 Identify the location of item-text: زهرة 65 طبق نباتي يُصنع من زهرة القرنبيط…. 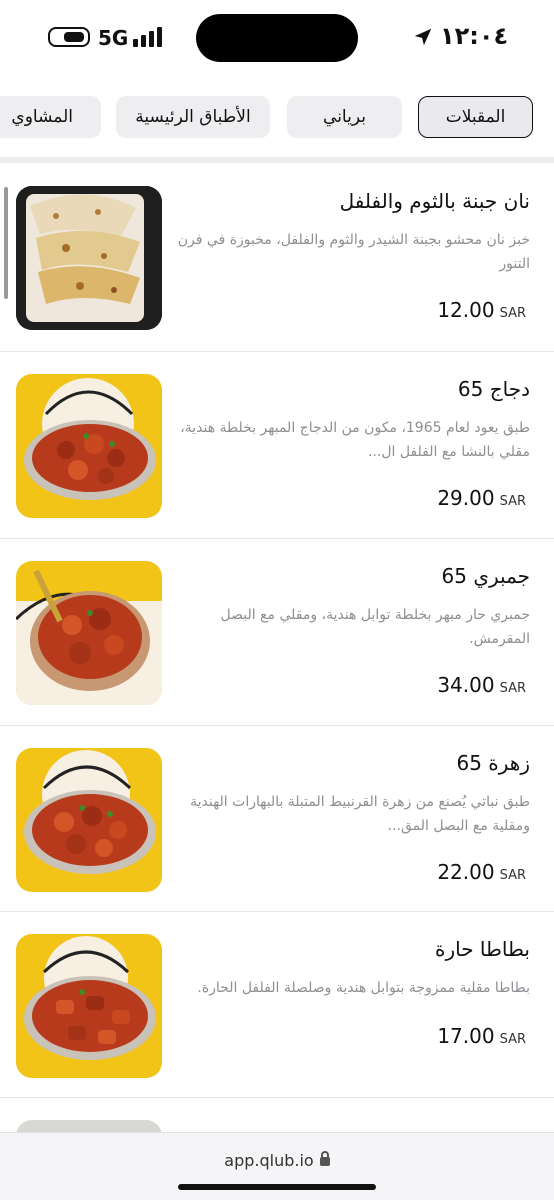
(353, 793).